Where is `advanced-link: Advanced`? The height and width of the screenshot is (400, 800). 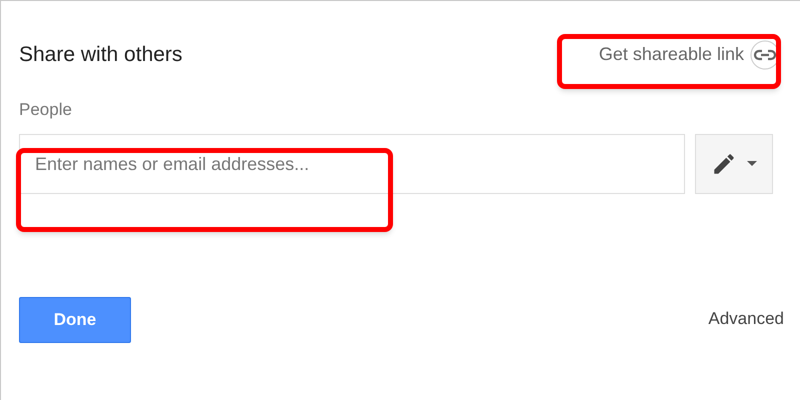
advanced-link: Advanced is located at coordinates (746, 318).